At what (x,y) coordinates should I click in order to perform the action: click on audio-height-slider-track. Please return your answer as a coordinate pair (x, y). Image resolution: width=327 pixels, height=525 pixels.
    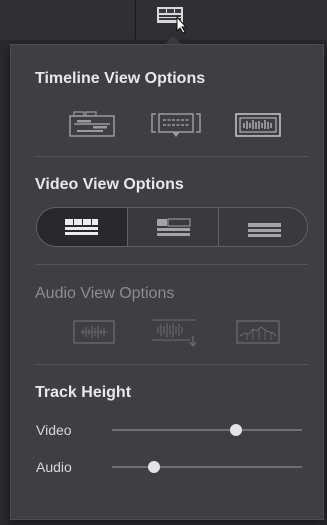
    Looking at the image, I should click on (207, 467).